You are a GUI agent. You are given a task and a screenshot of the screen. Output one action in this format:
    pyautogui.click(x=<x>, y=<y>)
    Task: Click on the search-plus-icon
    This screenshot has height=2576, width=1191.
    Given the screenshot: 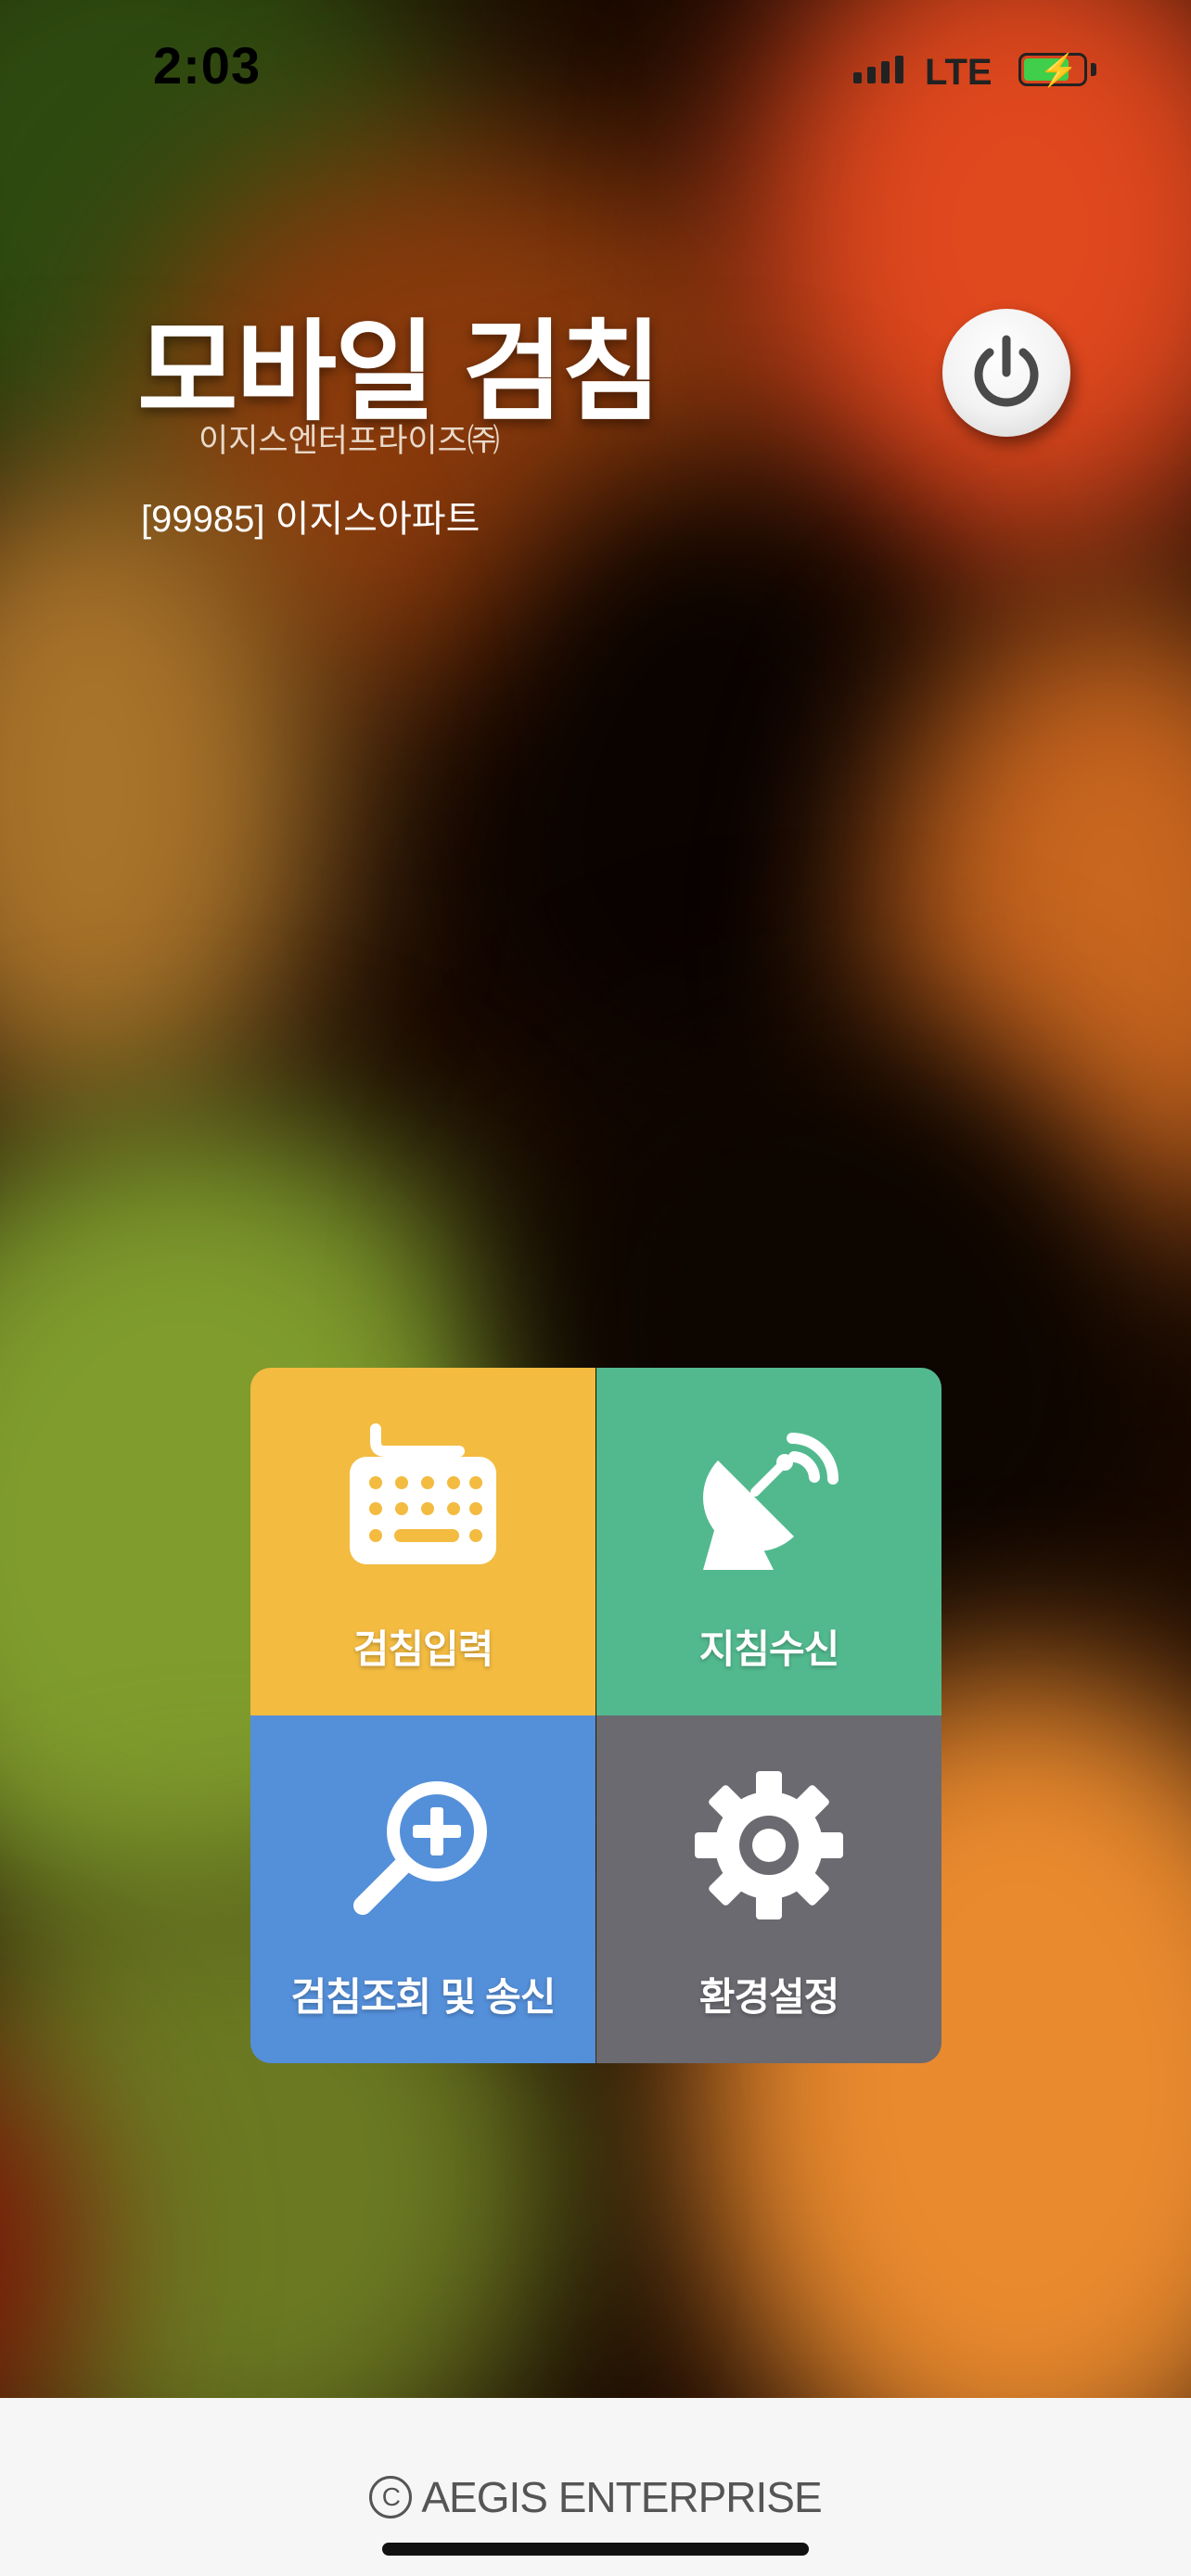 What is the action you would take?
    pyautogui.click(x=420, y=1848)
    